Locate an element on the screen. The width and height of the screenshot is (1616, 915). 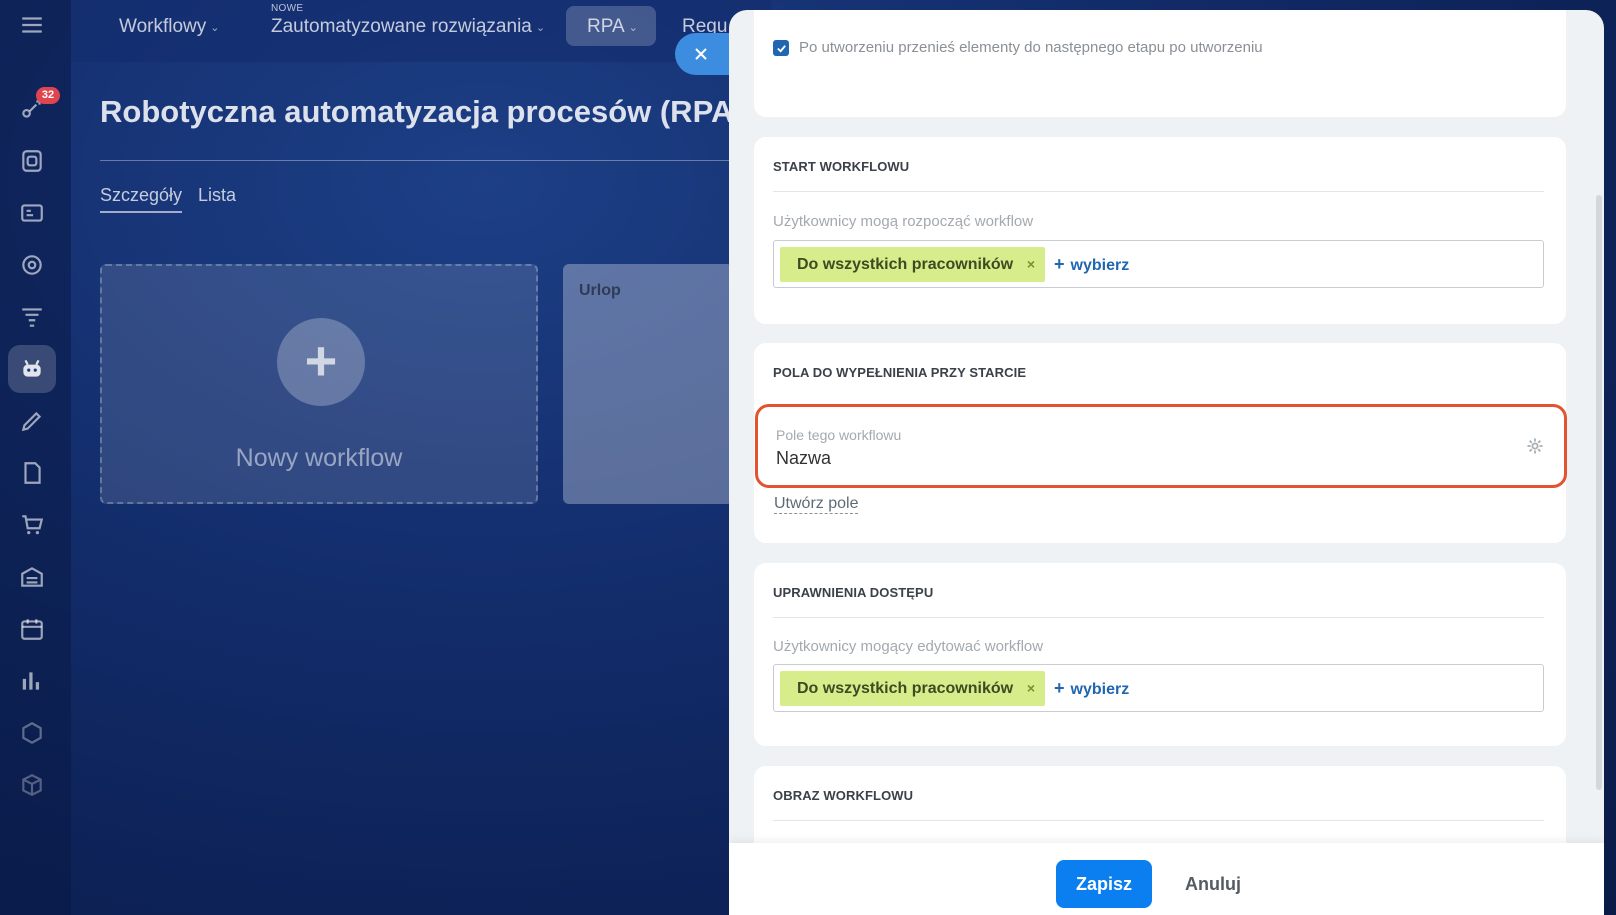
workflow-field-value: Nazwa is located at coordinates (804, 458).